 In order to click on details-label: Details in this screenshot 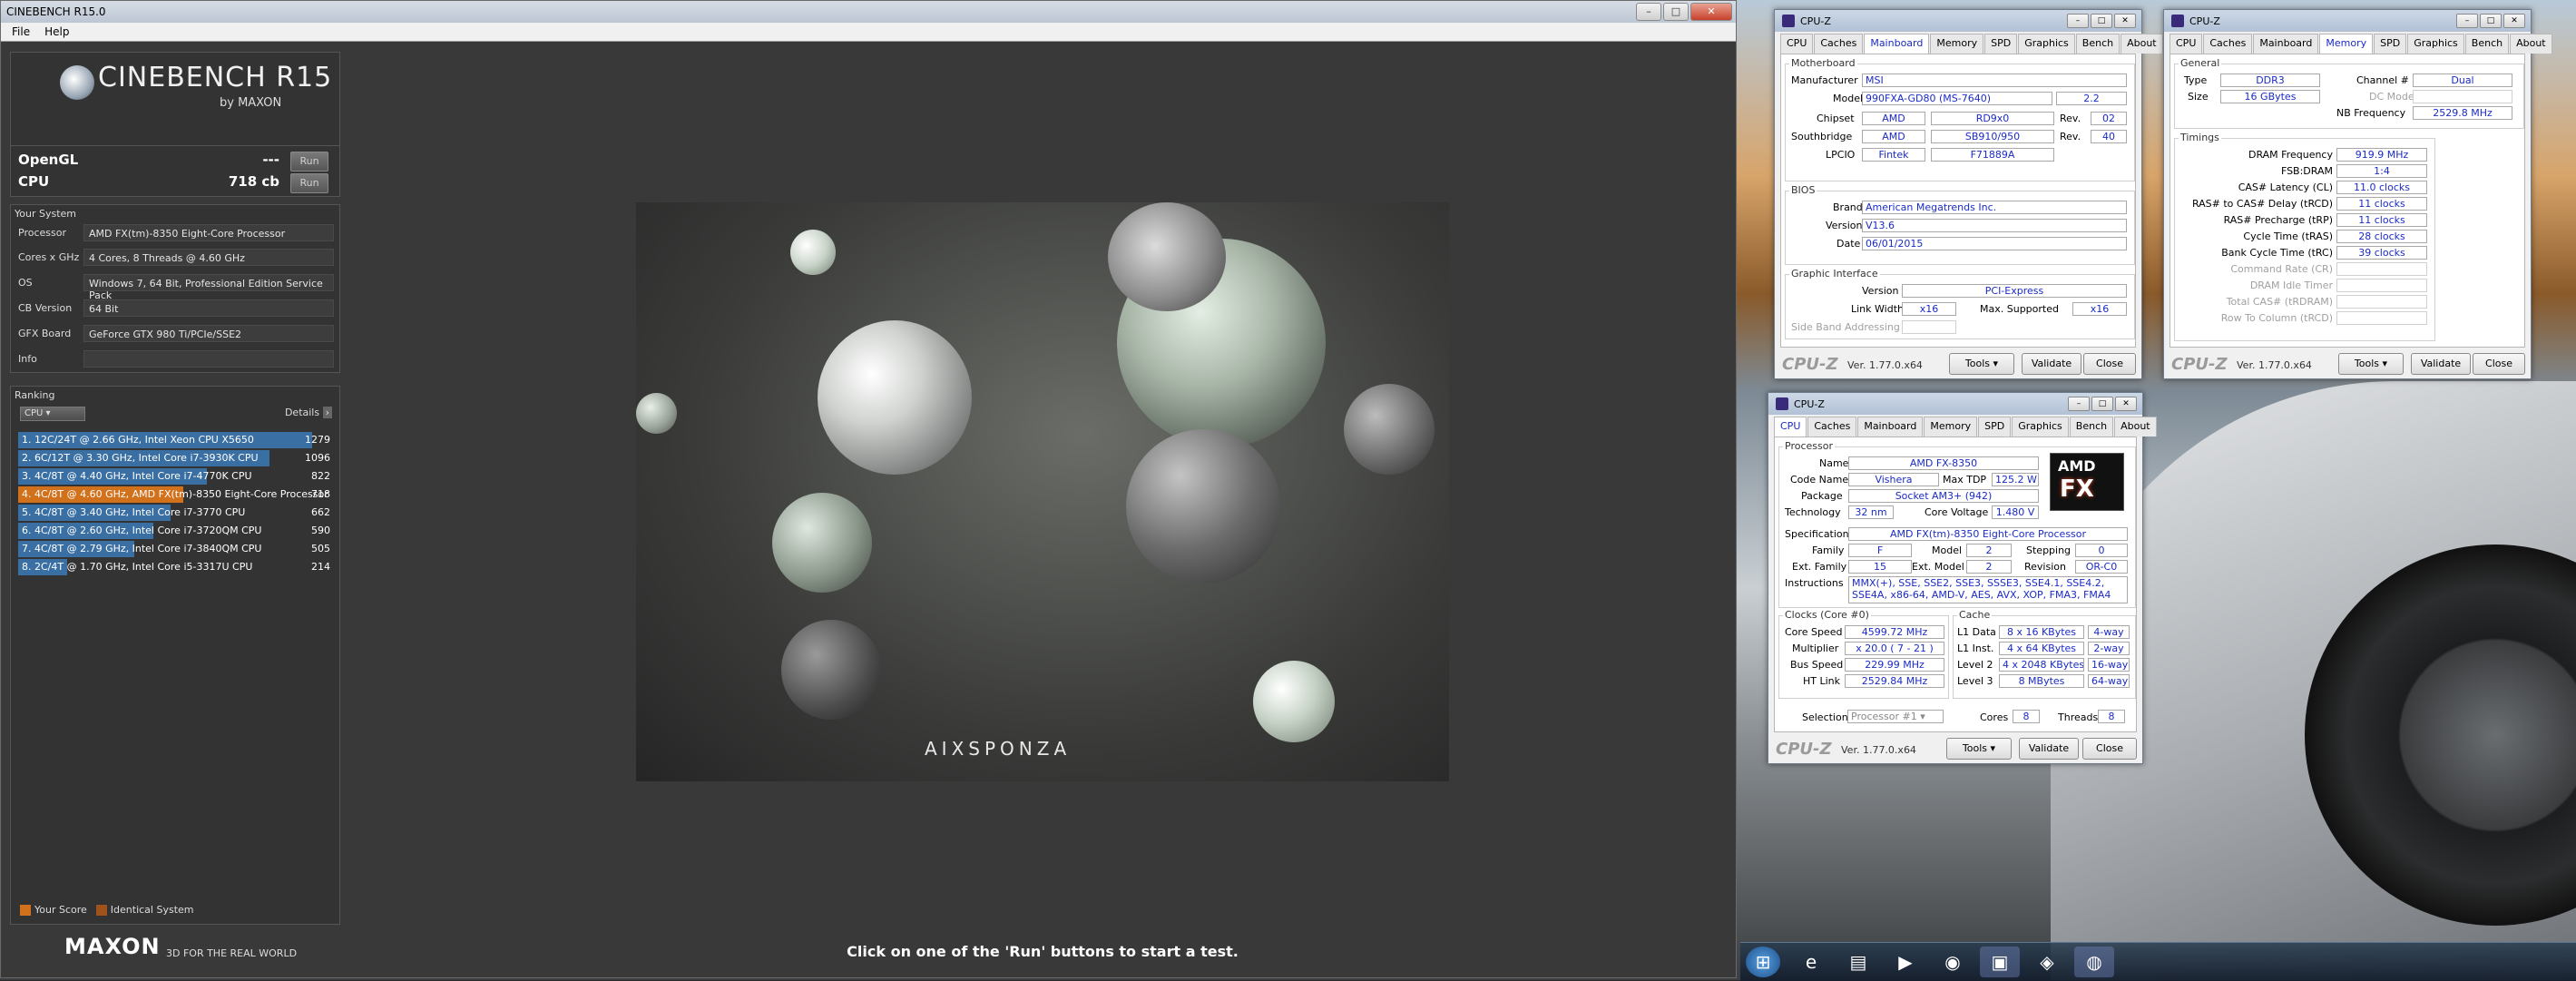, I will do `click(302, 413)`.